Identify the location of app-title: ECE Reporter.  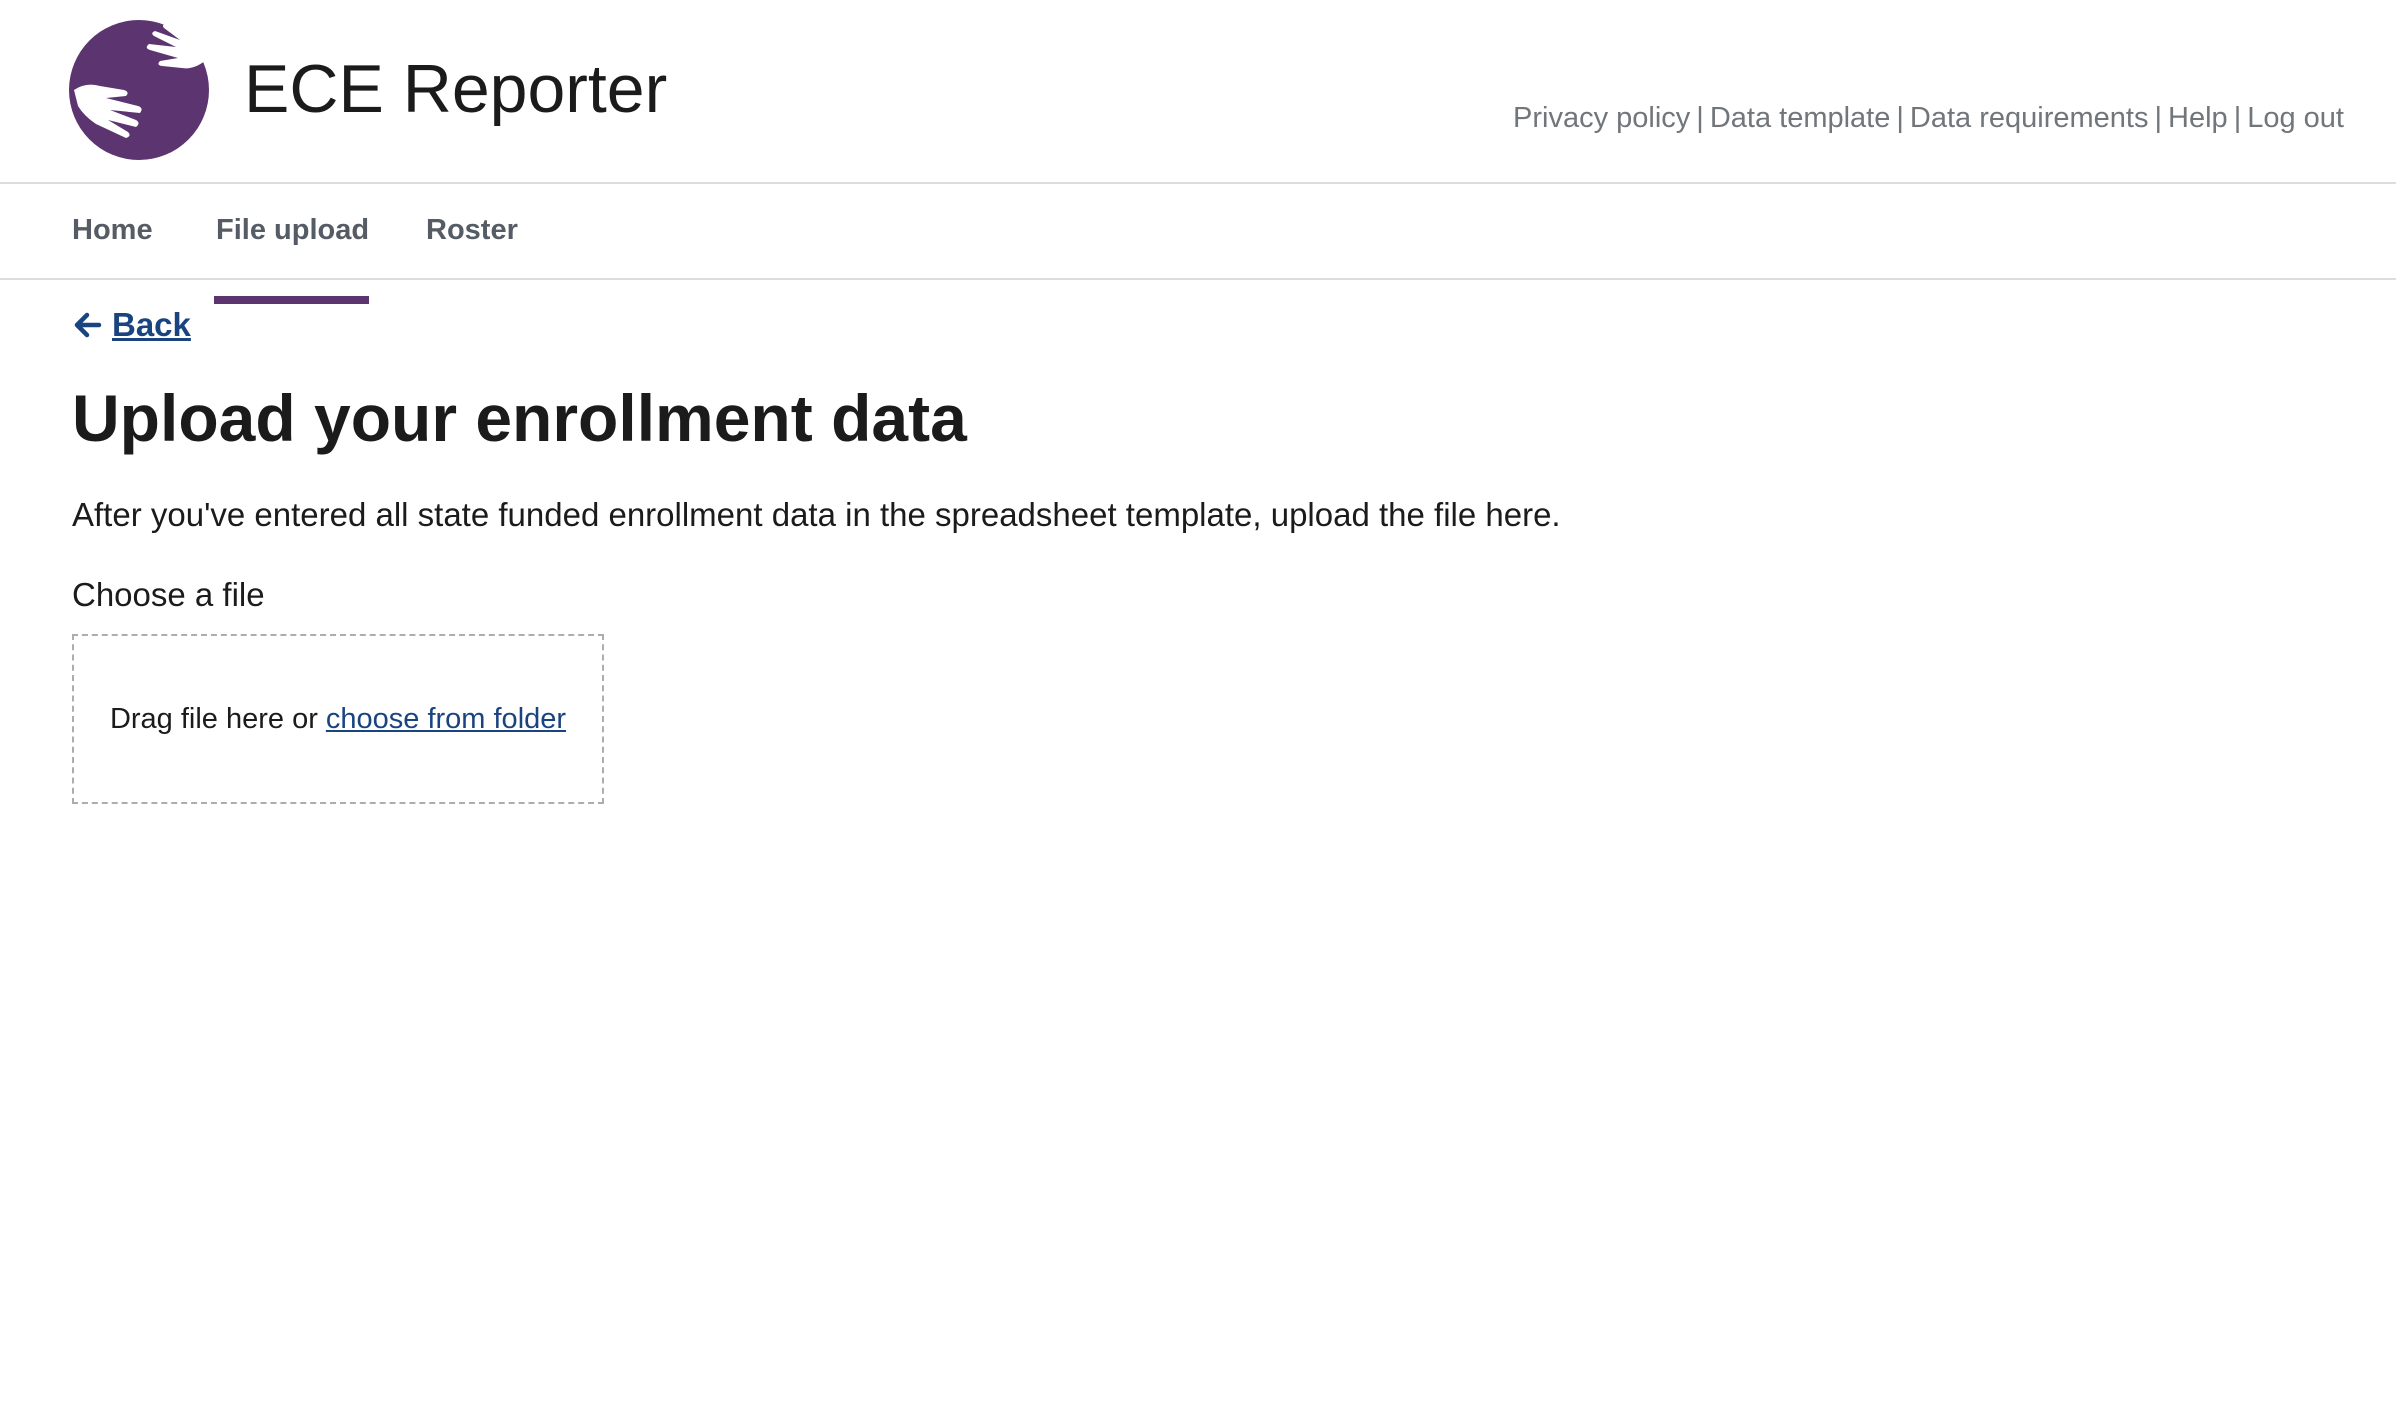
(456, 89).